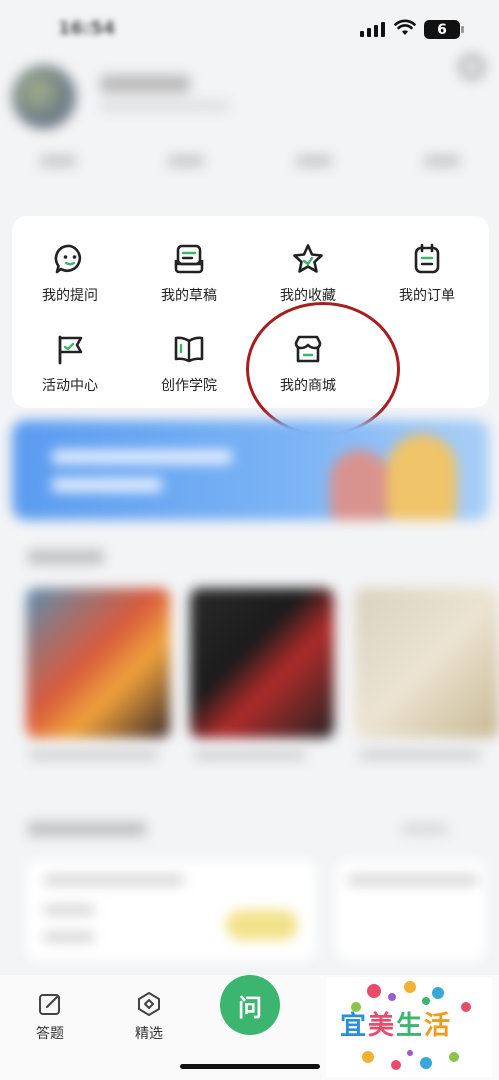  What do you see at coordinates (189, 386) in the screenshot?
I see `menu-label: 创作学院` at bounding box center [189, 386].